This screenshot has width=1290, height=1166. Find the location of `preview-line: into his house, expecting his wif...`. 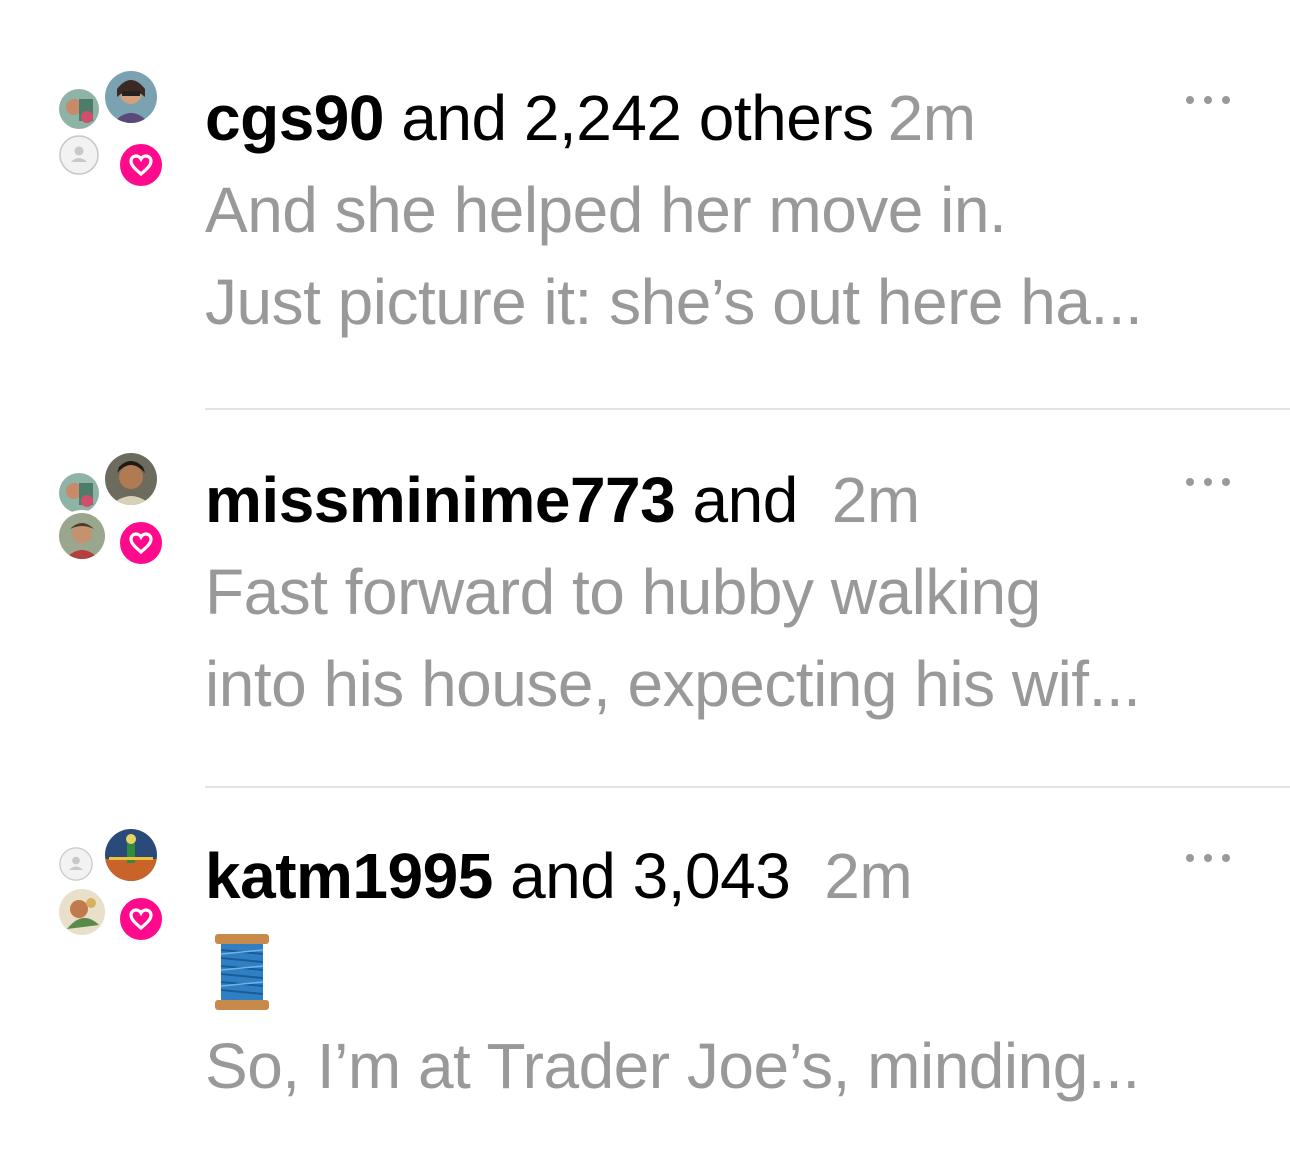

preview-line: into his house, expecting his wif... is located at coordinates (673, 684).